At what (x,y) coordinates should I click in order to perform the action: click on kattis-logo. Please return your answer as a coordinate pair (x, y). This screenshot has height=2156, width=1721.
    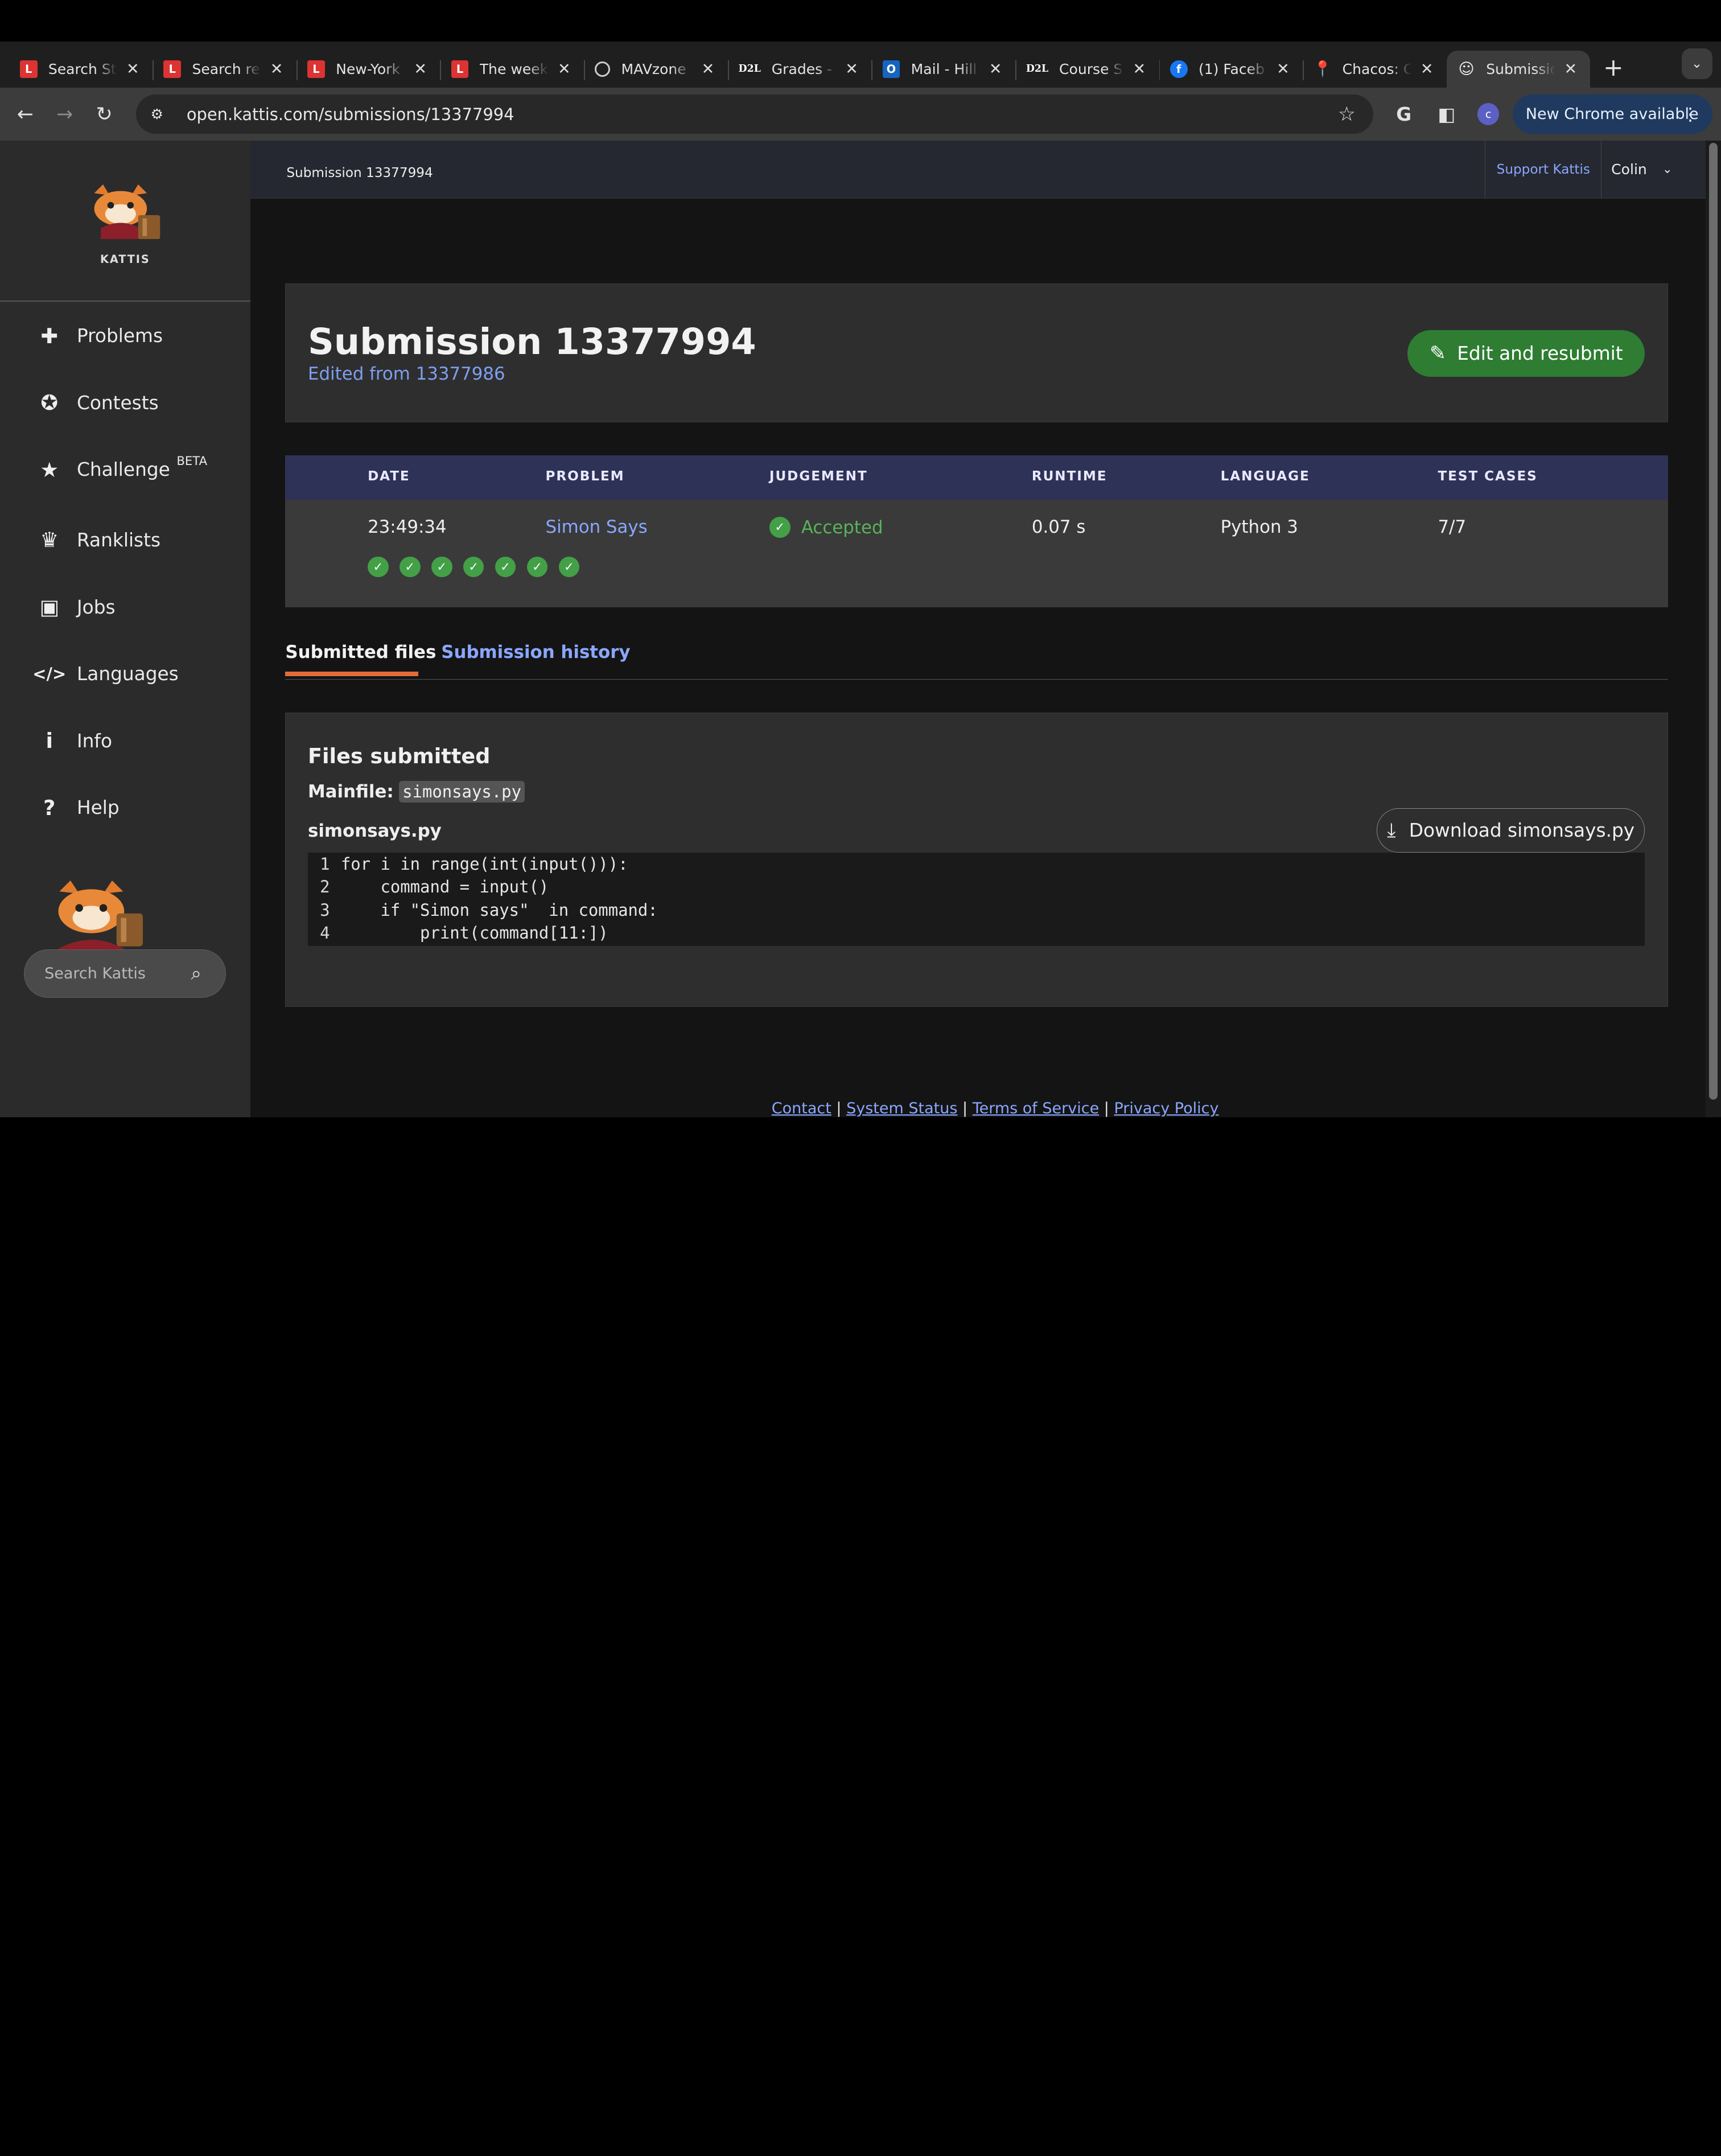
    Looking at the image, I should click on (125, 212).